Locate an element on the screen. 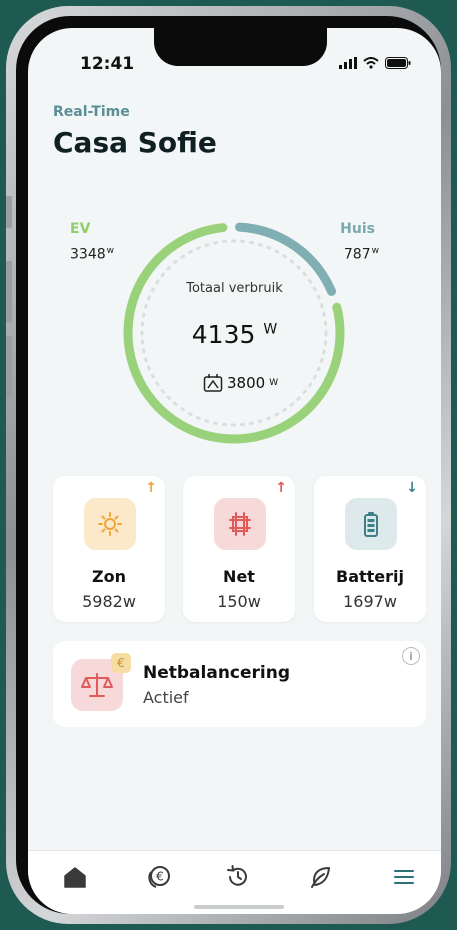 Image resolution: width=457 pixels, height=930 pixels. total-value: 4135 W is located at coordinates (234, 334).